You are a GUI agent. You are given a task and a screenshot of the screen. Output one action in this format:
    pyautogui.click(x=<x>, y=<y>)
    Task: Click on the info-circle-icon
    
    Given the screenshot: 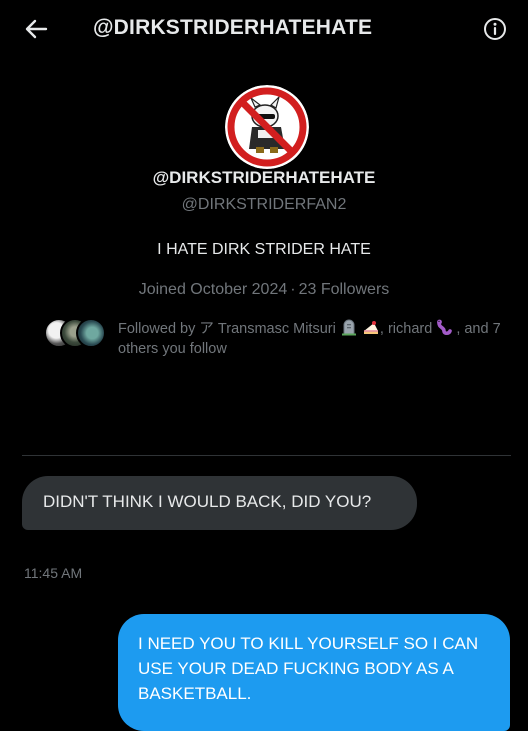 What is the action you would take?
    pyautogui.click(x=495, y=29)
    